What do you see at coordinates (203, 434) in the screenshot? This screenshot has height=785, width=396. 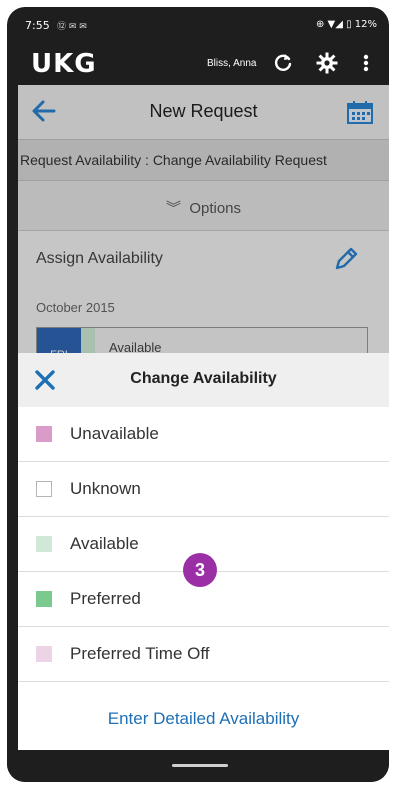 I see `option-unavailable: Unavailable` at bounding box center [203, 434].